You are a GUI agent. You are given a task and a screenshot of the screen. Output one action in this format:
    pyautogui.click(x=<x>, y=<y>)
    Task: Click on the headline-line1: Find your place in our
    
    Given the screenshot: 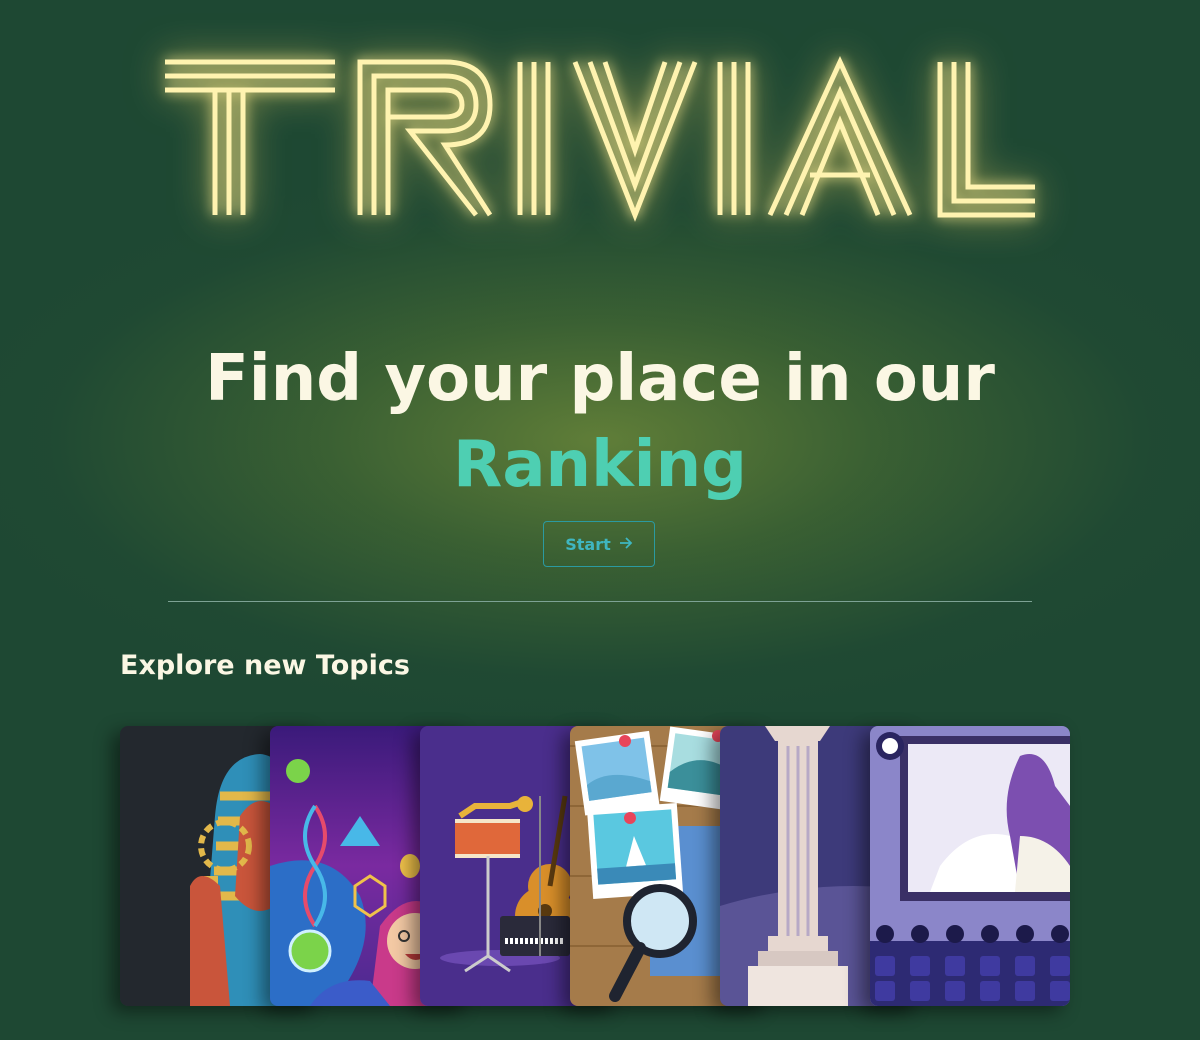 What is the action you would take?
    pyautogui.click(x=600, y=379)
    